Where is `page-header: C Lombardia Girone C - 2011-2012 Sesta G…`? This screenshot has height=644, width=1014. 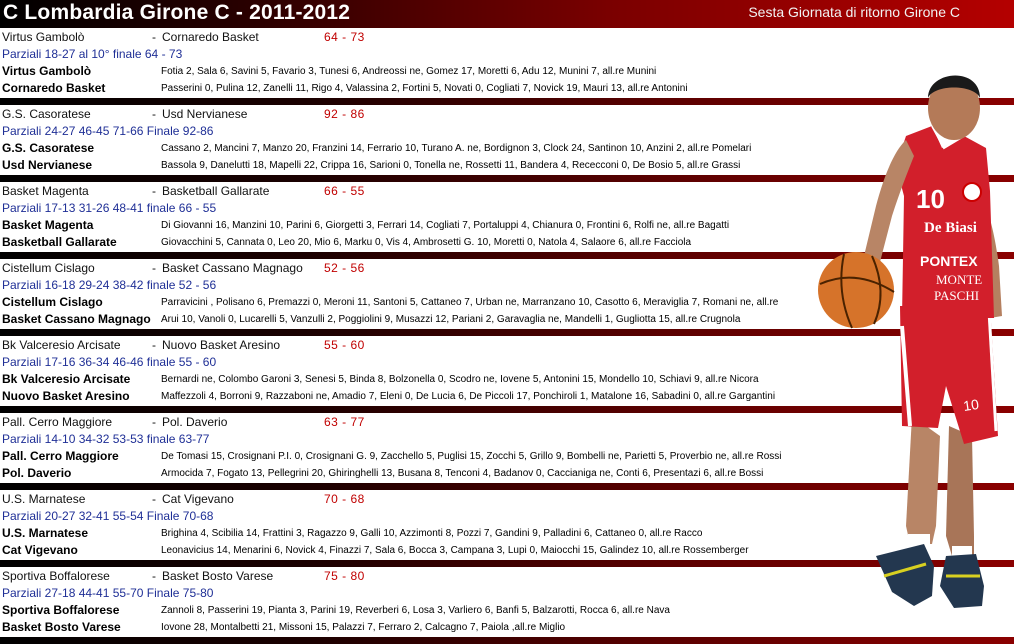
page-header: C Lombardia Girone C - 2011-2012 Sesta G… is located at coordinates (507, 14).